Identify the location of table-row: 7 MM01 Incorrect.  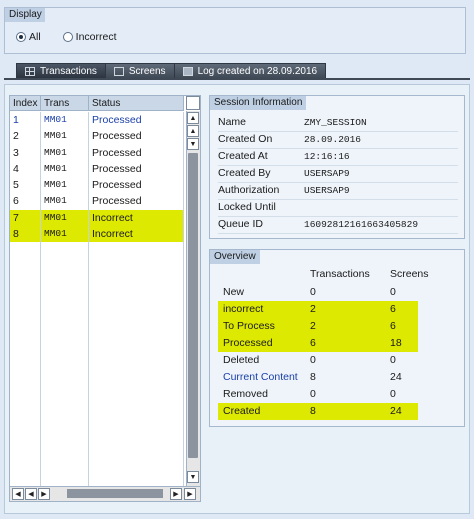
(97, 218).